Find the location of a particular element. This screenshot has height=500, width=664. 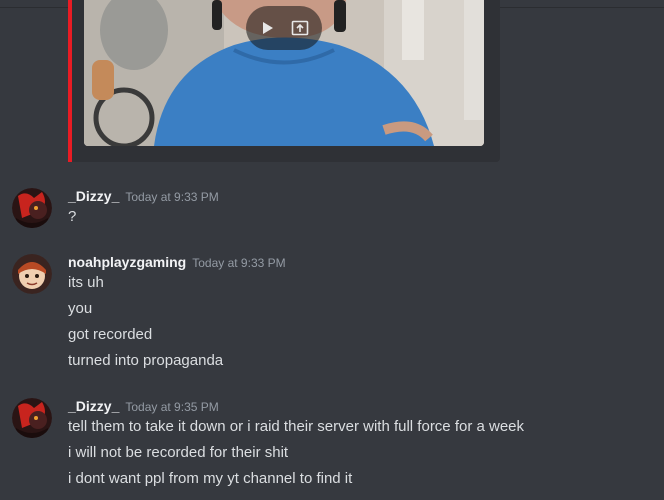

open-external-icon is located at coordinates (300, 28).